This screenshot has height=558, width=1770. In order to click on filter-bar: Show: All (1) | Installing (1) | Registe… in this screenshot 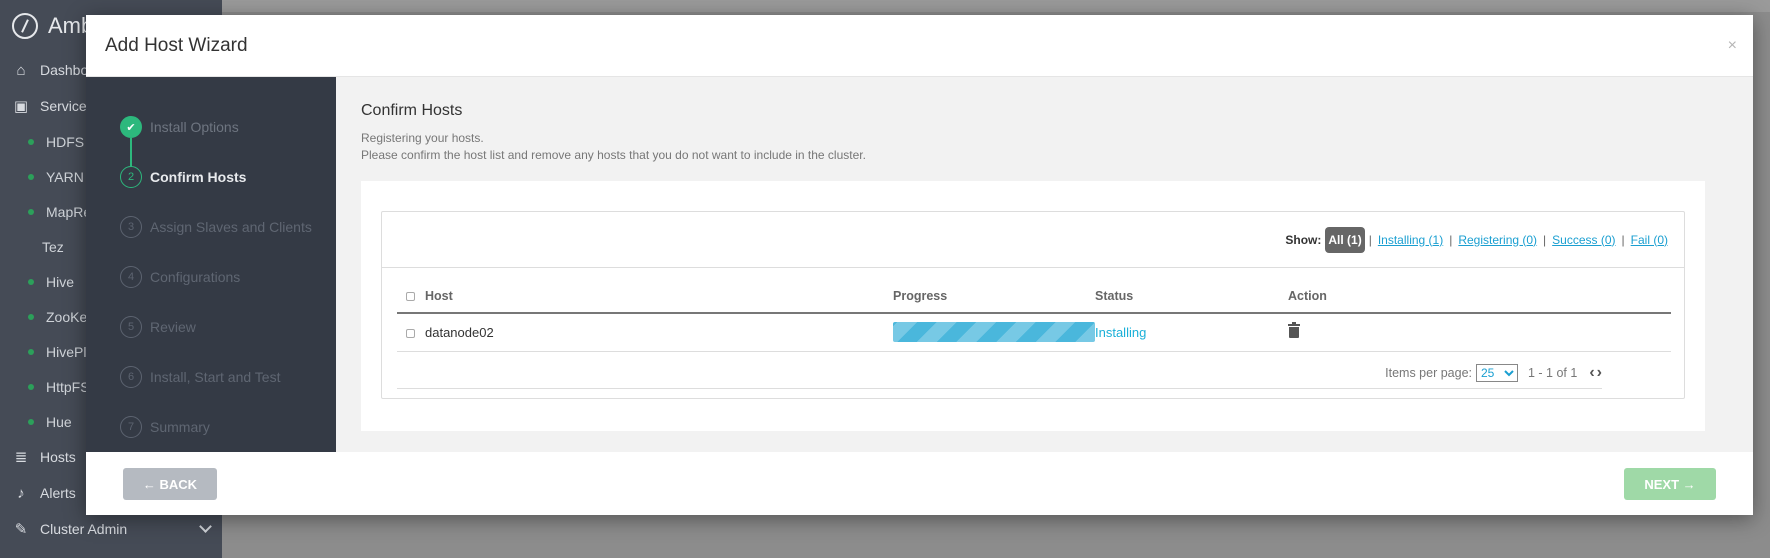, I will do `click(1033, 240)`.